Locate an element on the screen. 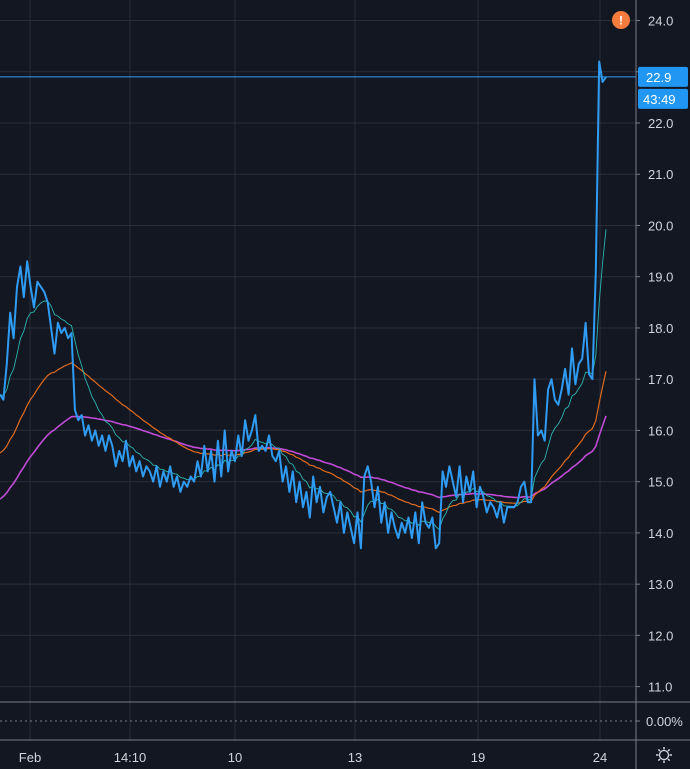  countdown-label: 43:49 is located at coordinates (659, 99).